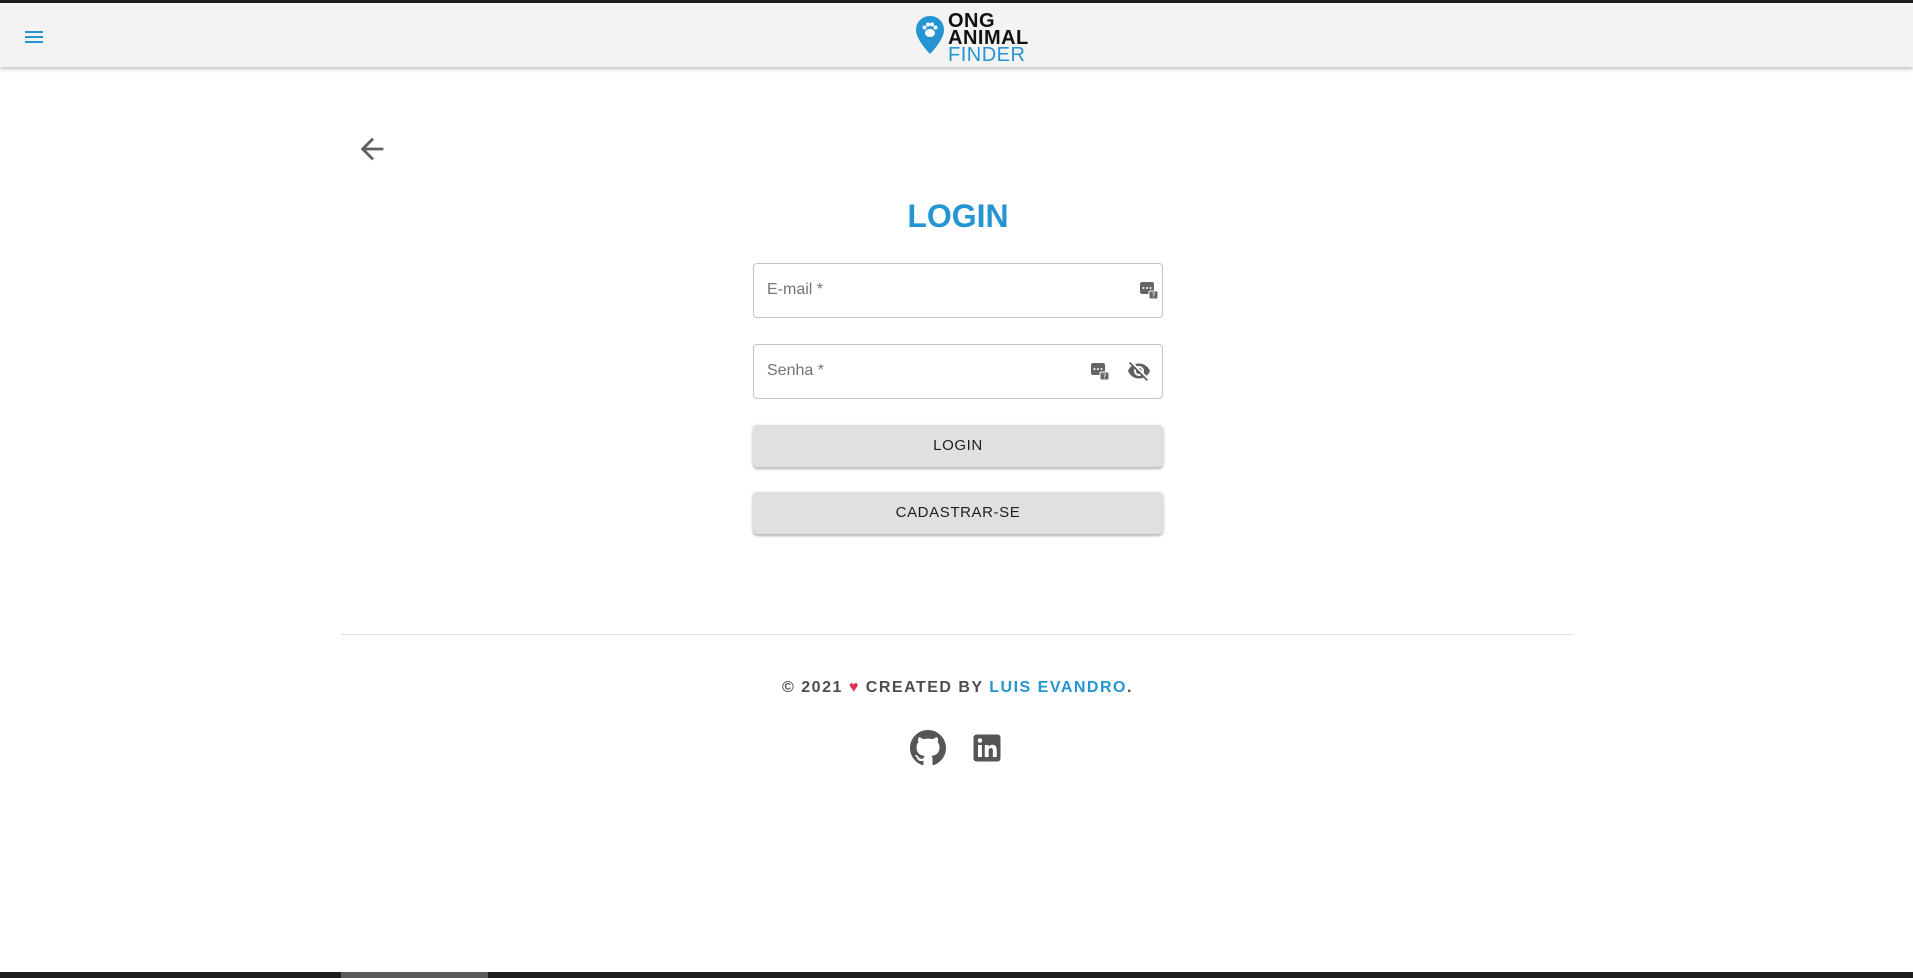  What do you see at coordinates (980, 37) in the screenshot?
I see `logo: ONG ANIMAL FINDER` at bounding box center [980, 37].